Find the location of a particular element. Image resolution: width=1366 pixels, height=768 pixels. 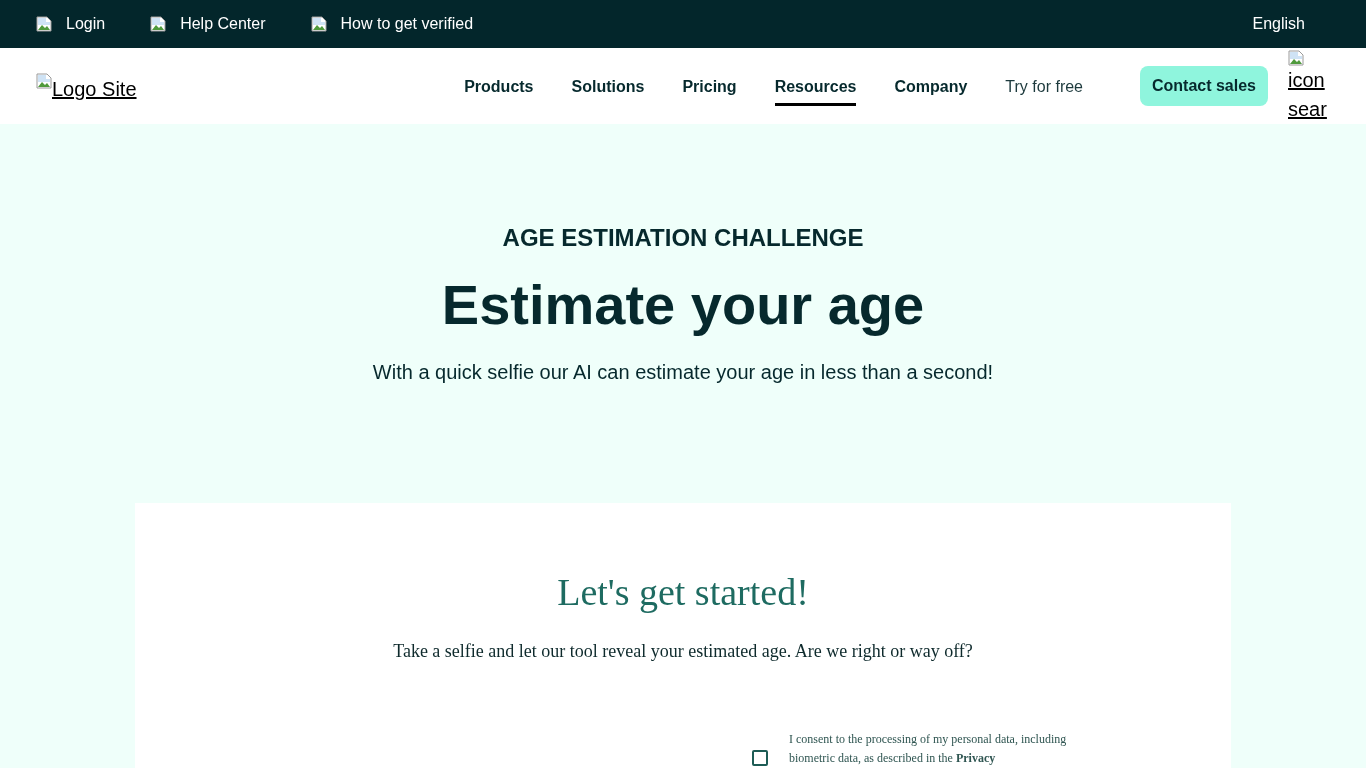

card-intro: Take a selfie and let our tool reveal your estimated age. Are we right or way off? is located at coordinates (683, 651).